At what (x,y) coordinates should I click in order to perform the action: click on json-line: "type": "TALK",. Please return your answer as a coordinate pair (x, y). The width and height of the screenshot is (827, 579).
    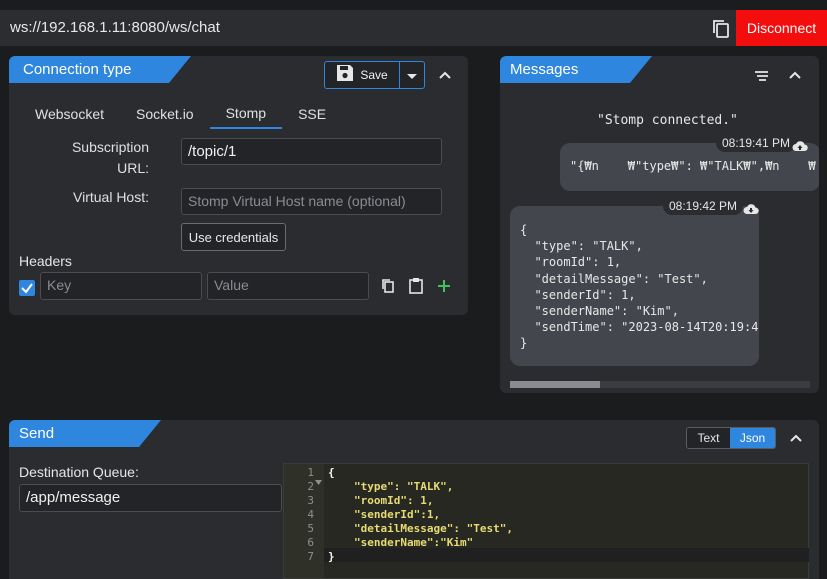
    Looking at the image, I should click on (581, 246).